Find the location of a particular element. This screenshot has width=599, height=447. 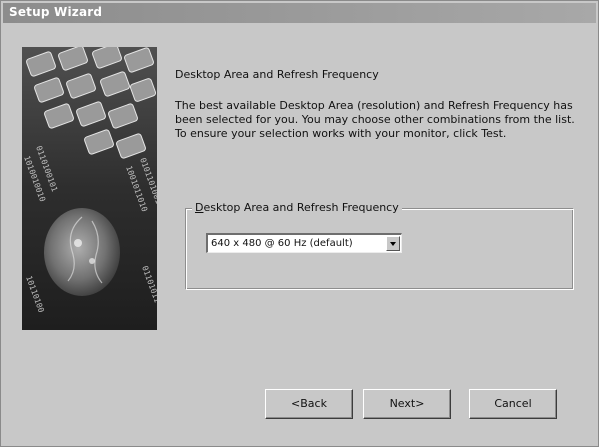

chevron-down-icon is located at coordinates (393, 244).